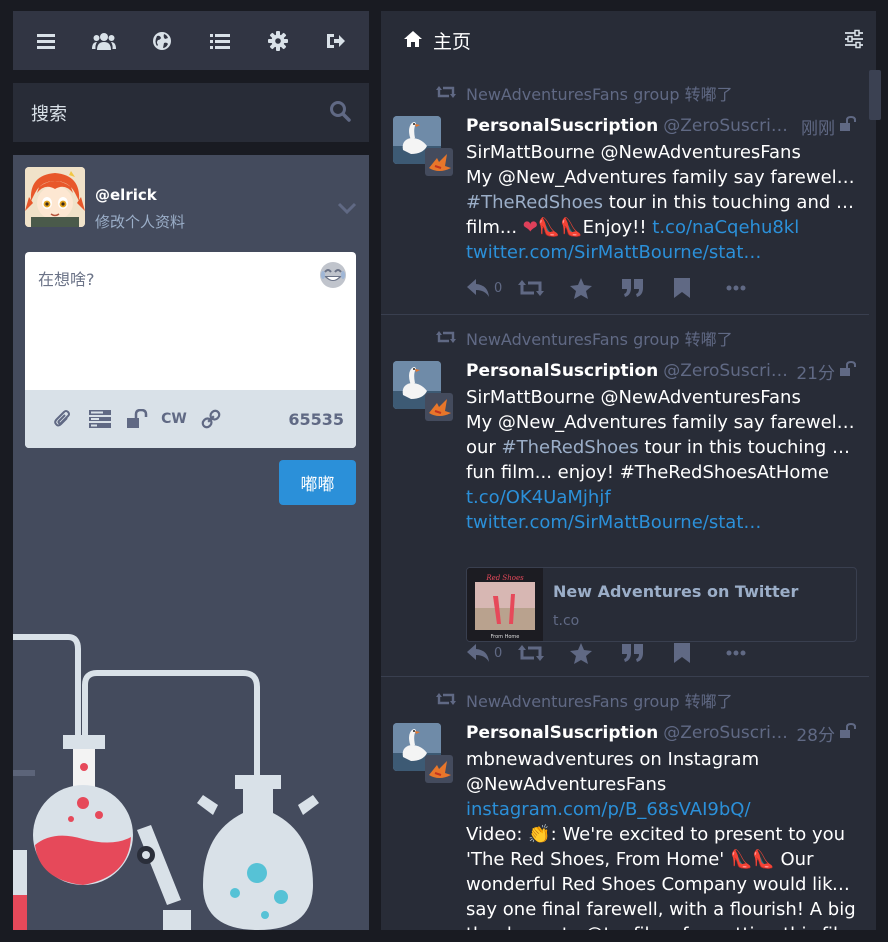 The width and height of the screenshot is (888, 942). I want to click on status-text: @NewAdventuresFans, so click(566, 784).